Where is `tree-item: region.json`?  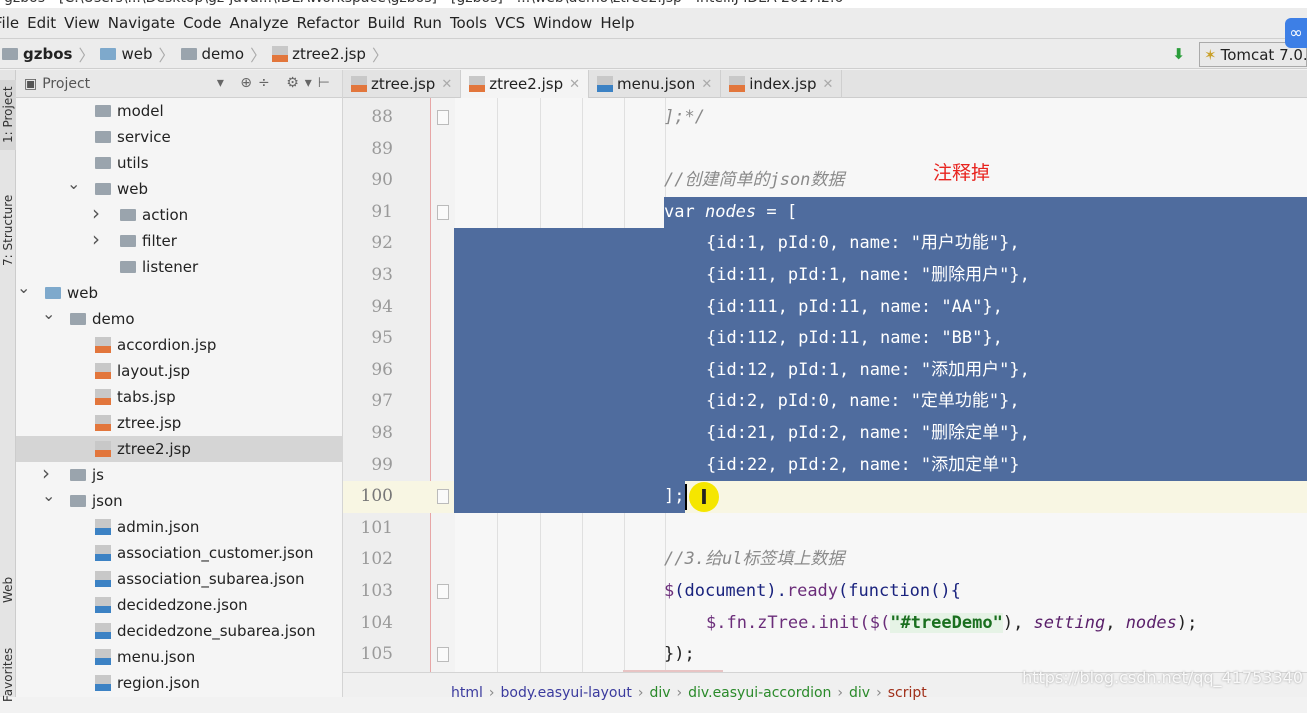 tree-item: region.json is located at coordinates (179, 683).